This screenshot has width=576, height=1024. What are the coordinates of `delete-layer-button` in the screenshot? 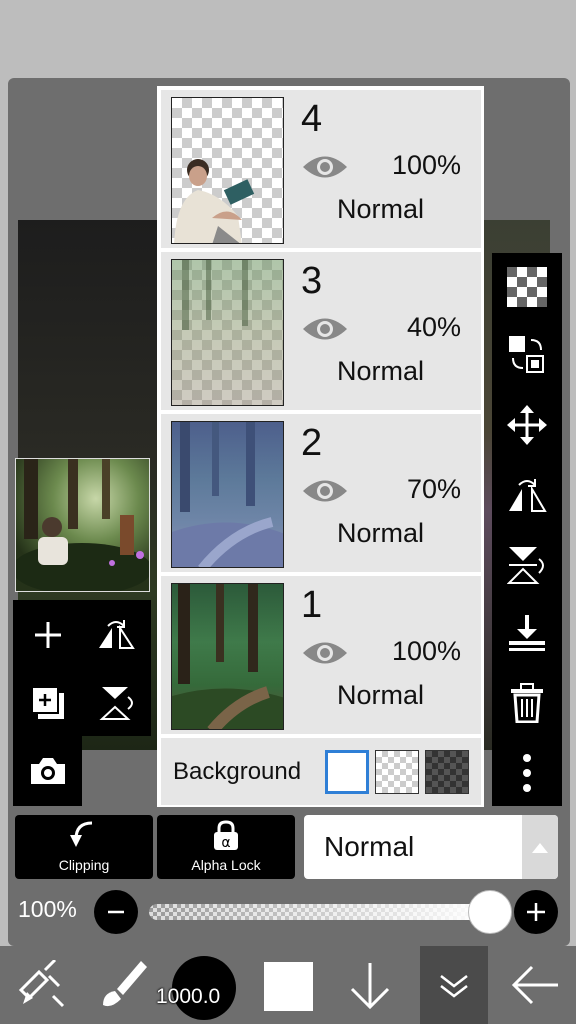 It's located at (527, 703).